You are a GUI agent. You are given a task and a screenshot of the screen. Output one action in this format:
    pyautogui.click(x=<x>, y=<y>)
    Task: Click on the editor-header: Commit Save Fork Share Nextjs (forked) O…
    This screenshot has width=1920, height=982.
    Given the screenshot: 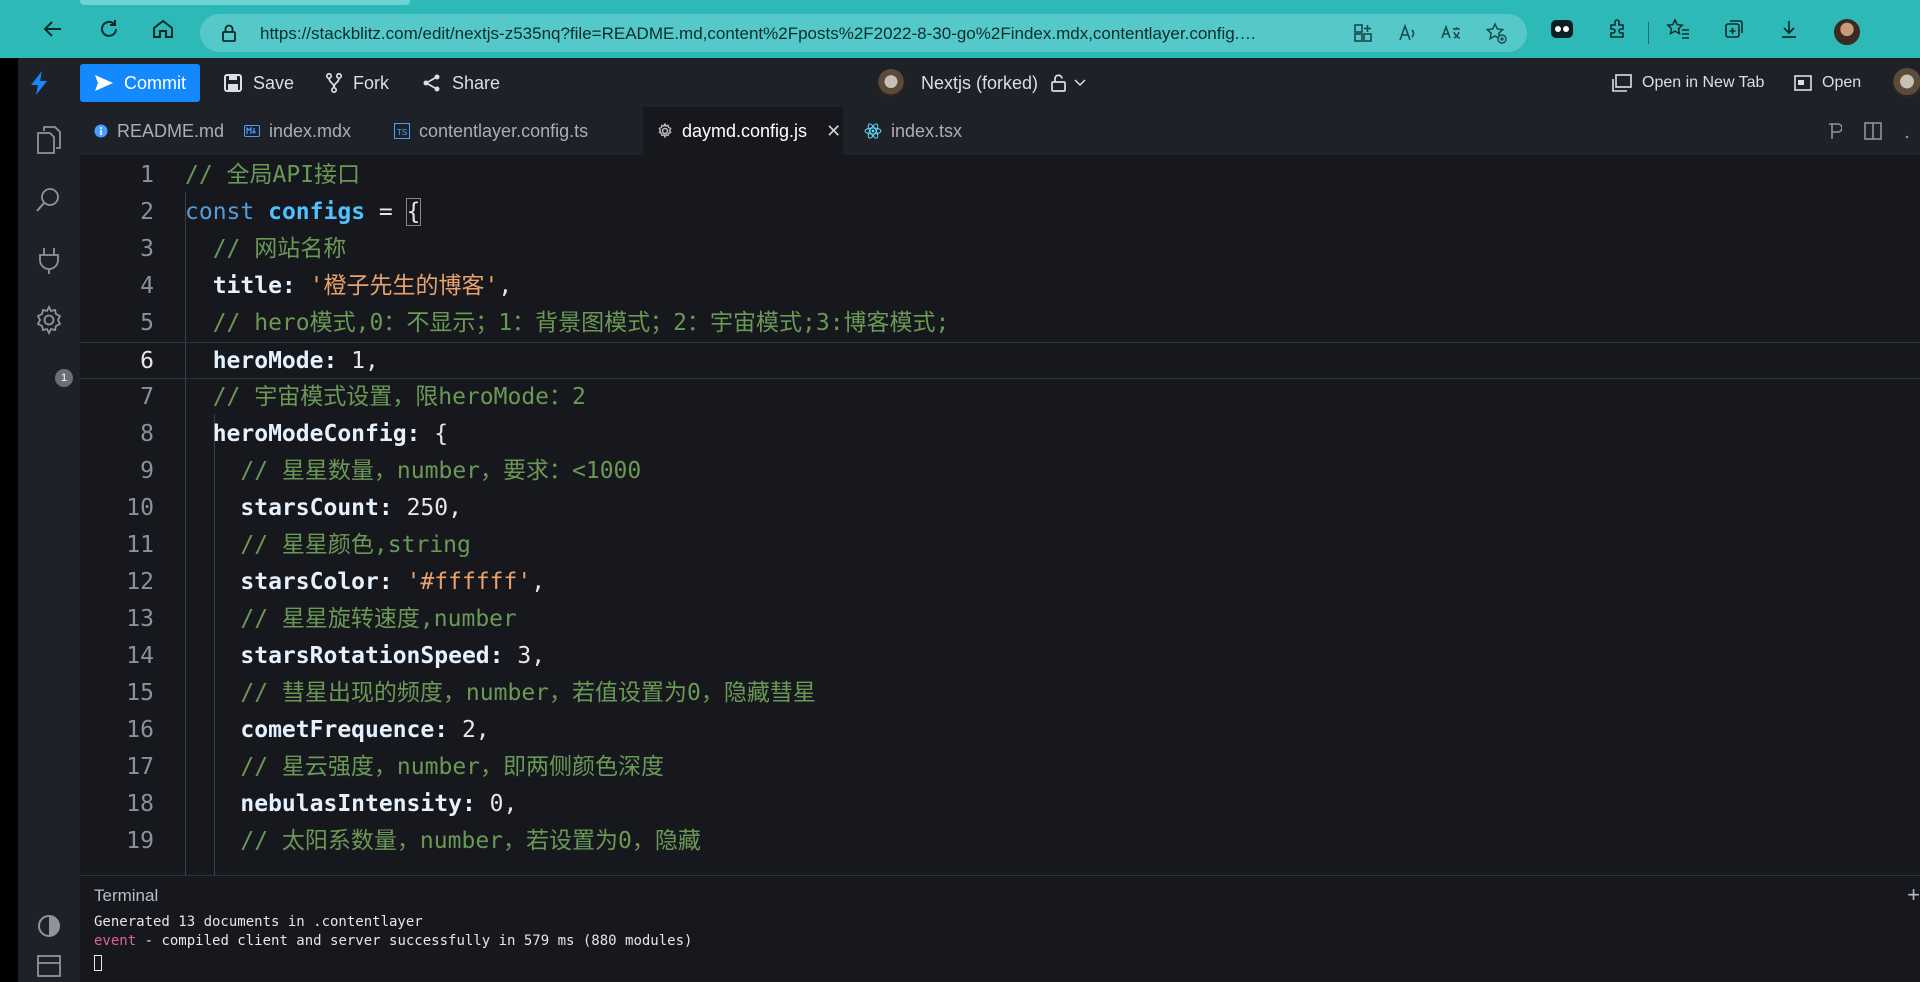 What is the action you would take?
    pyautogui.click(x=960, y=82)
    